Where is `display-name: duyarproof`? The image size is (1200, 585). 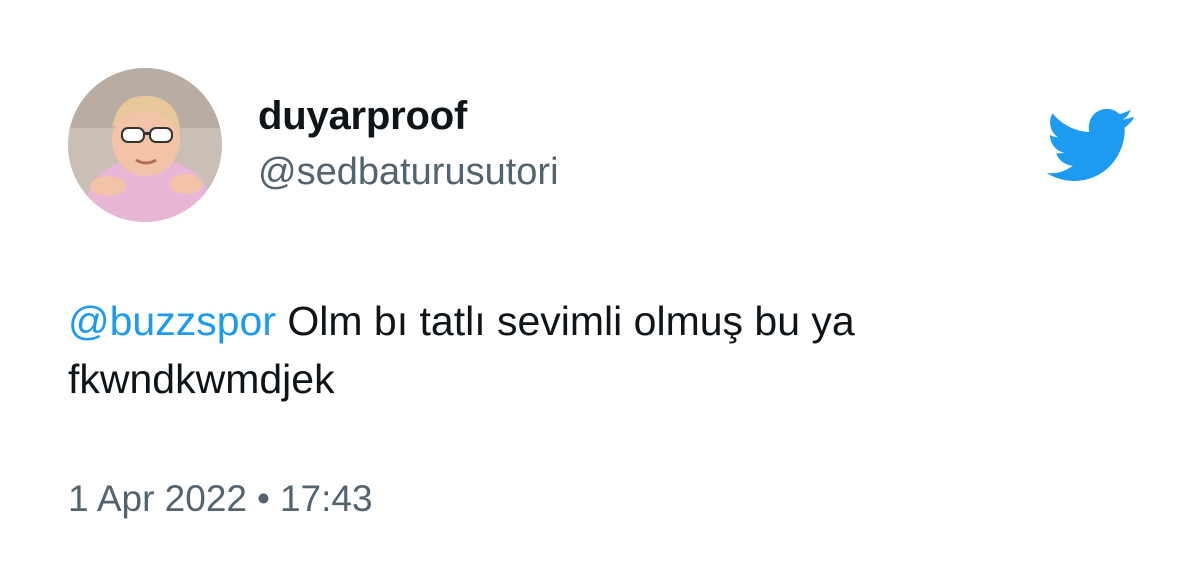
display-name: duyarproof is located at coordinates (362, 116).